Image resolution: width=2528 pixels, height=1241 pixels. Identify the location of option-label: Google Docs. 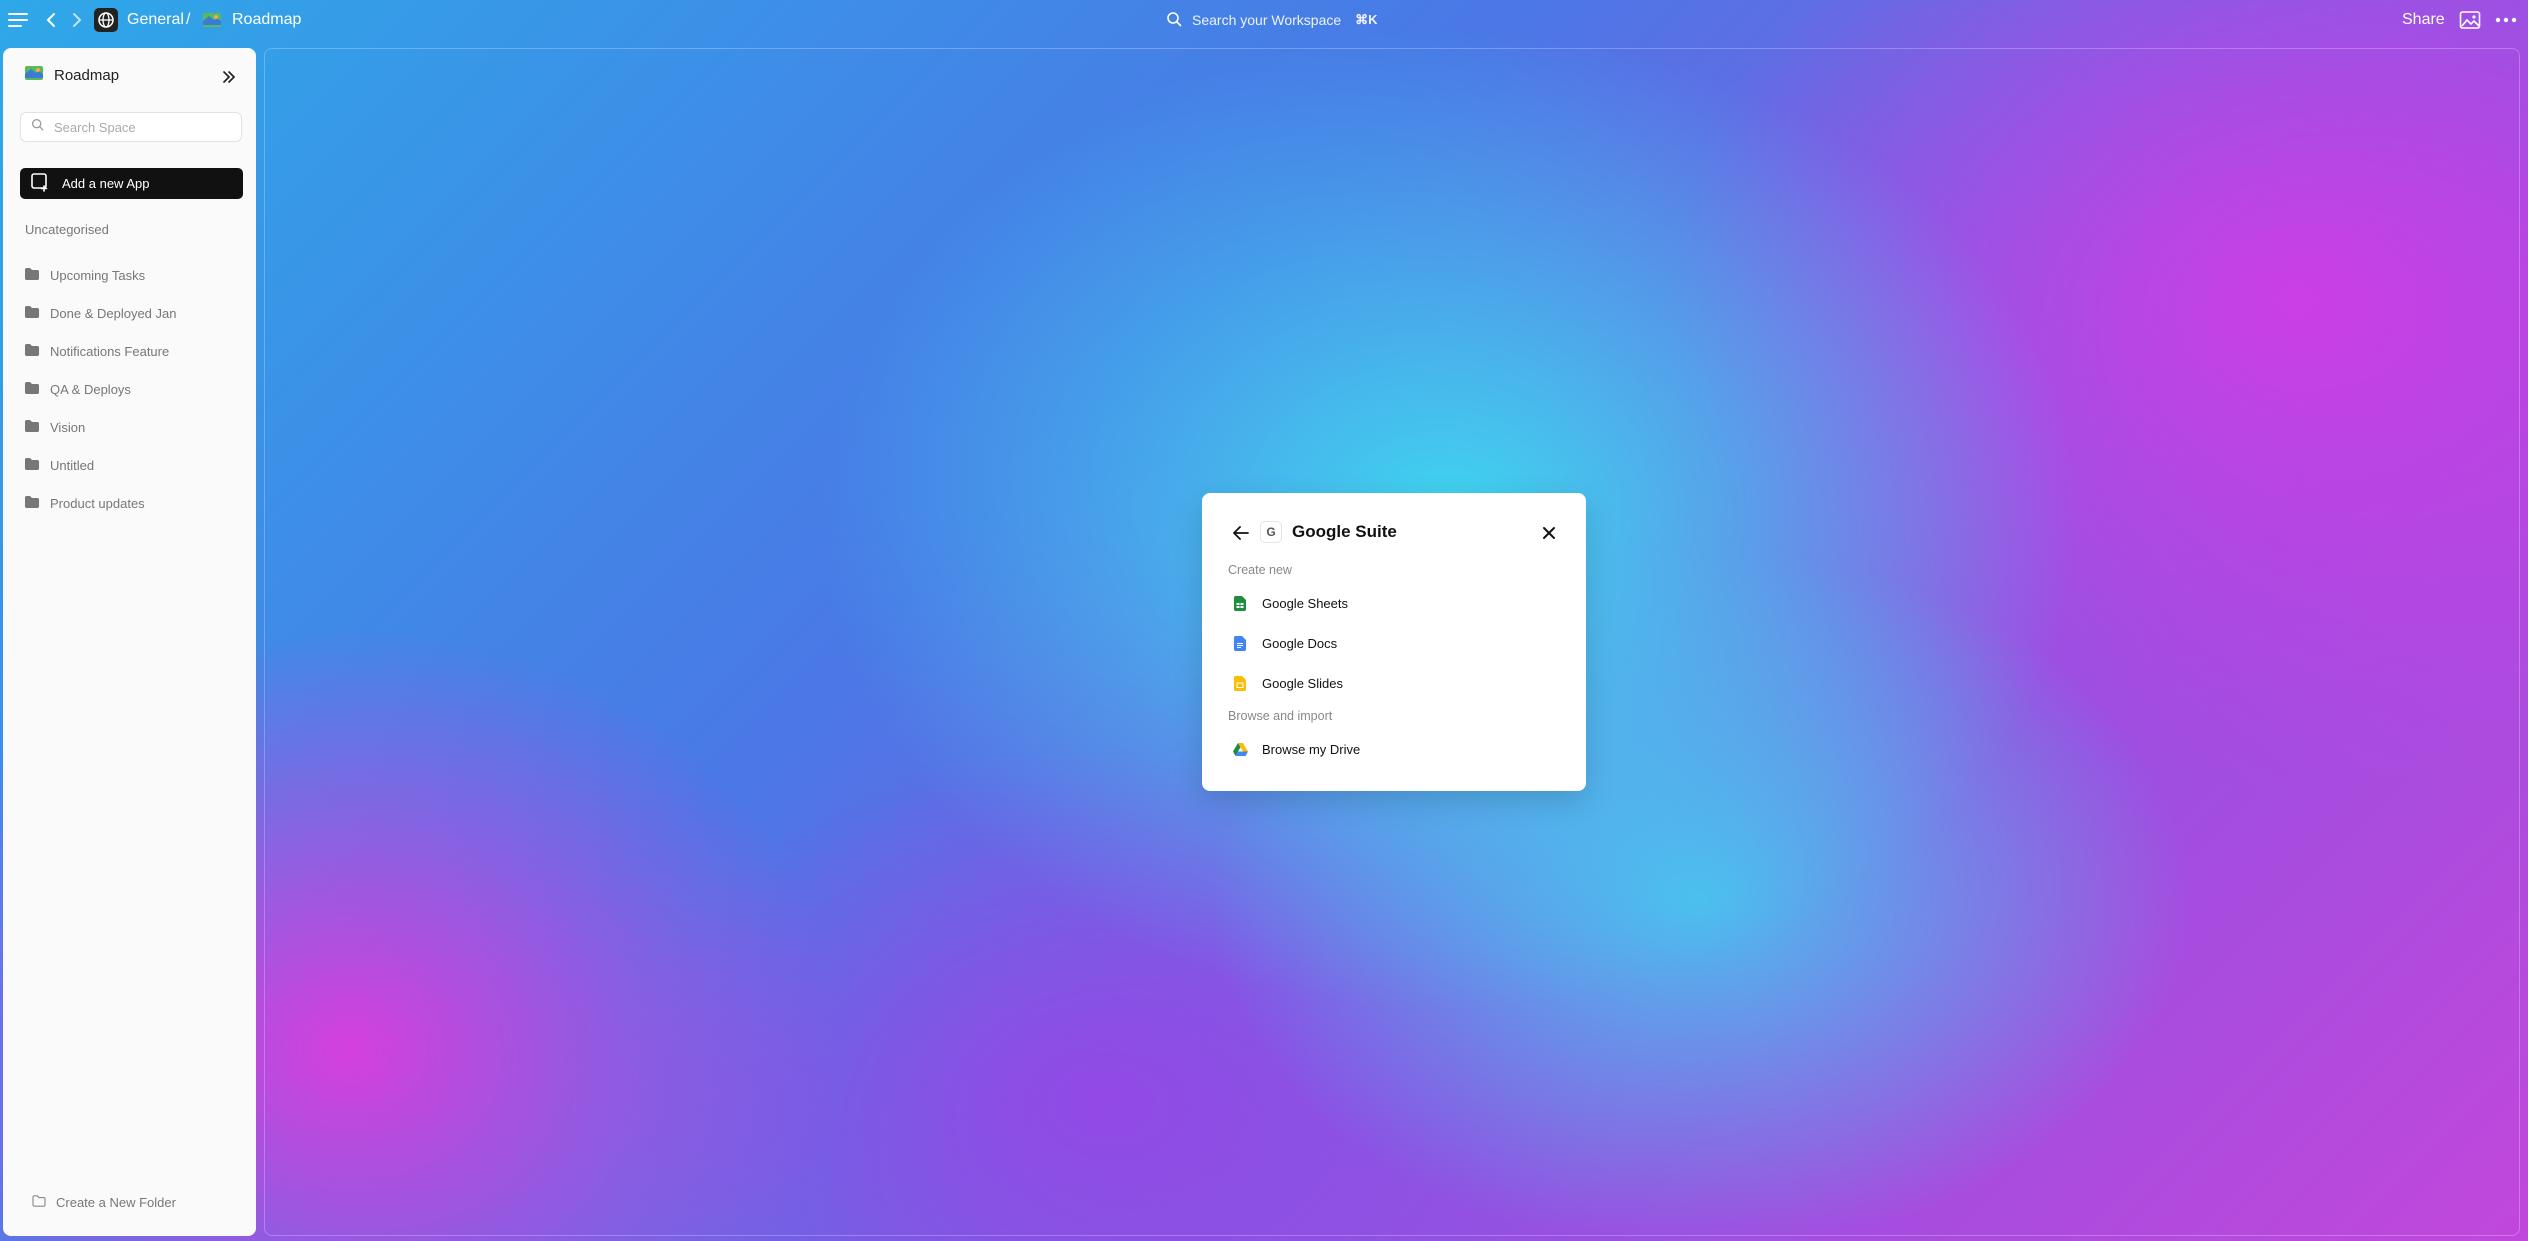
(1300, 643).